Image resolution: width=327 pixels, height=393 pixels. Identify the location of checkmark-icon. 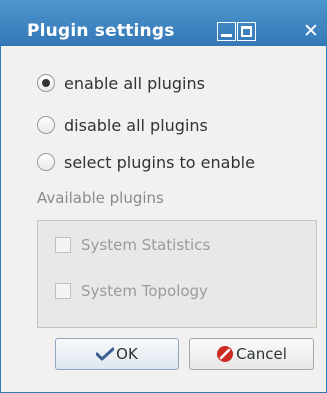
(105, 354).